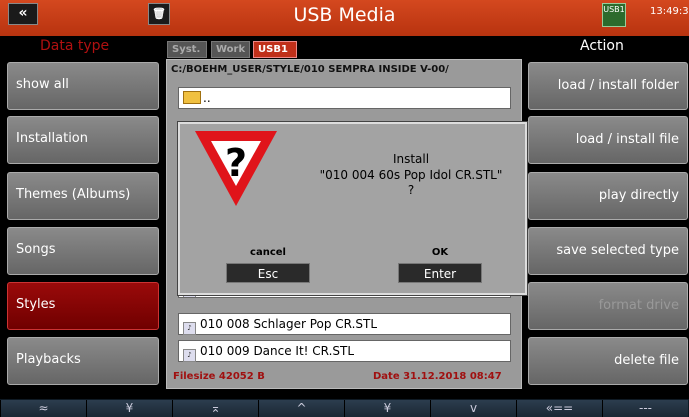 This screenshot has width=689, height=417. I want to click on esc-button: Esc, so click(268, 273).